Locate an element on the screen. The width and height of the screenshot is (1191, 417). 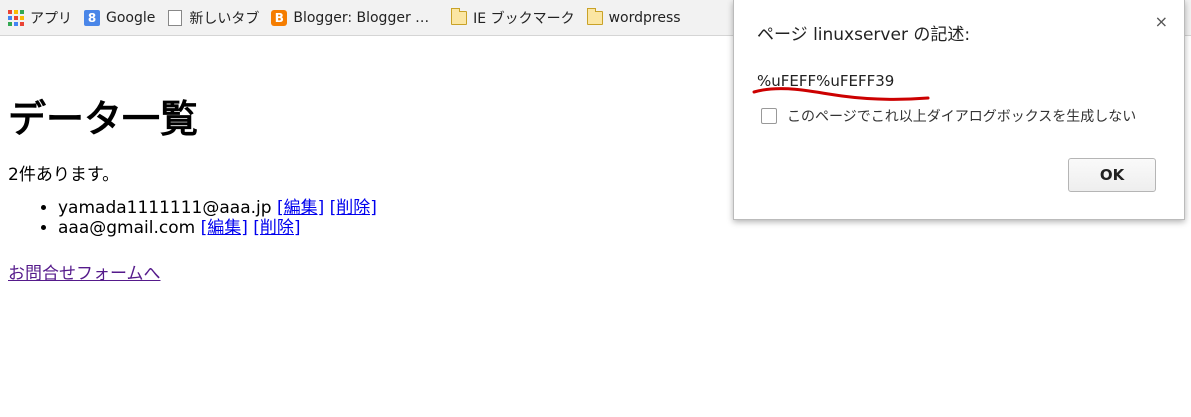
bookmark-label: 新しいタブ is located at coordinates (224, 18).